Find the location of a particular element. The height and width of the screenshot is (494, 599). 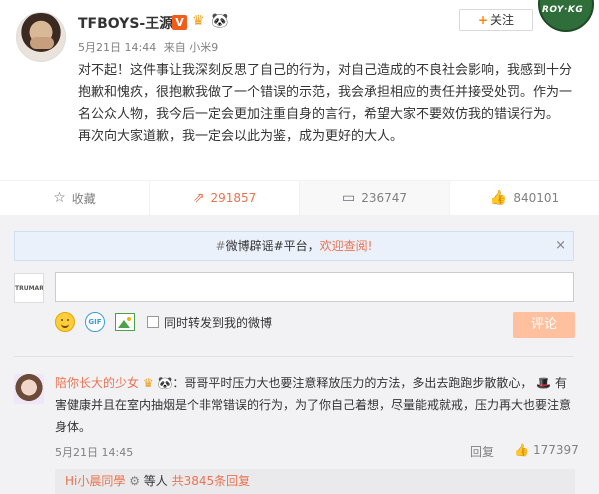

comment-button: ▭ 236747 is located at coordinates (375, 198).